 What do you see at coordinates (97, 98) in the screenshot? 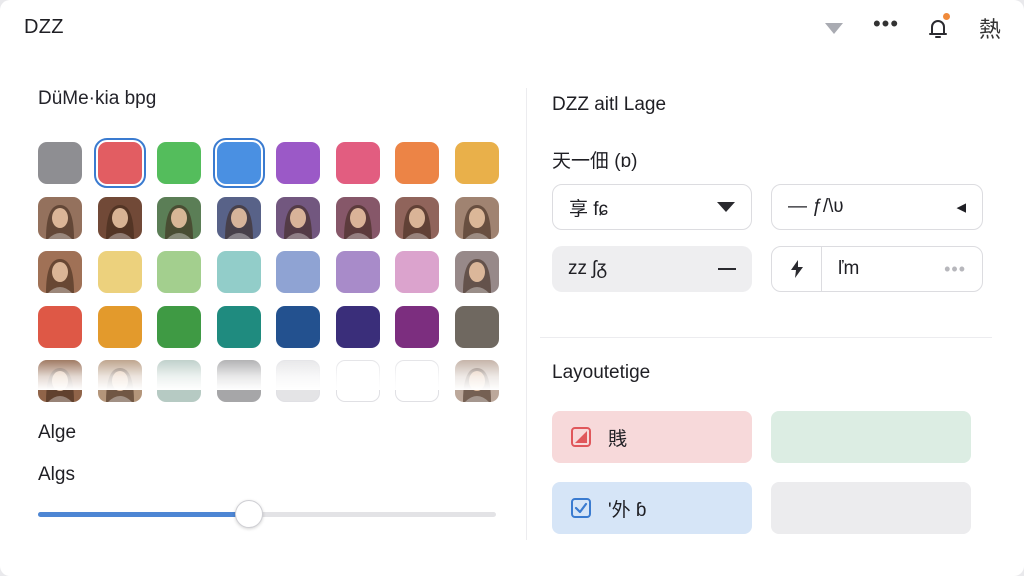
I see `swatch-section-title: DüMe·kia bpg` at bounding box center [97, 98].